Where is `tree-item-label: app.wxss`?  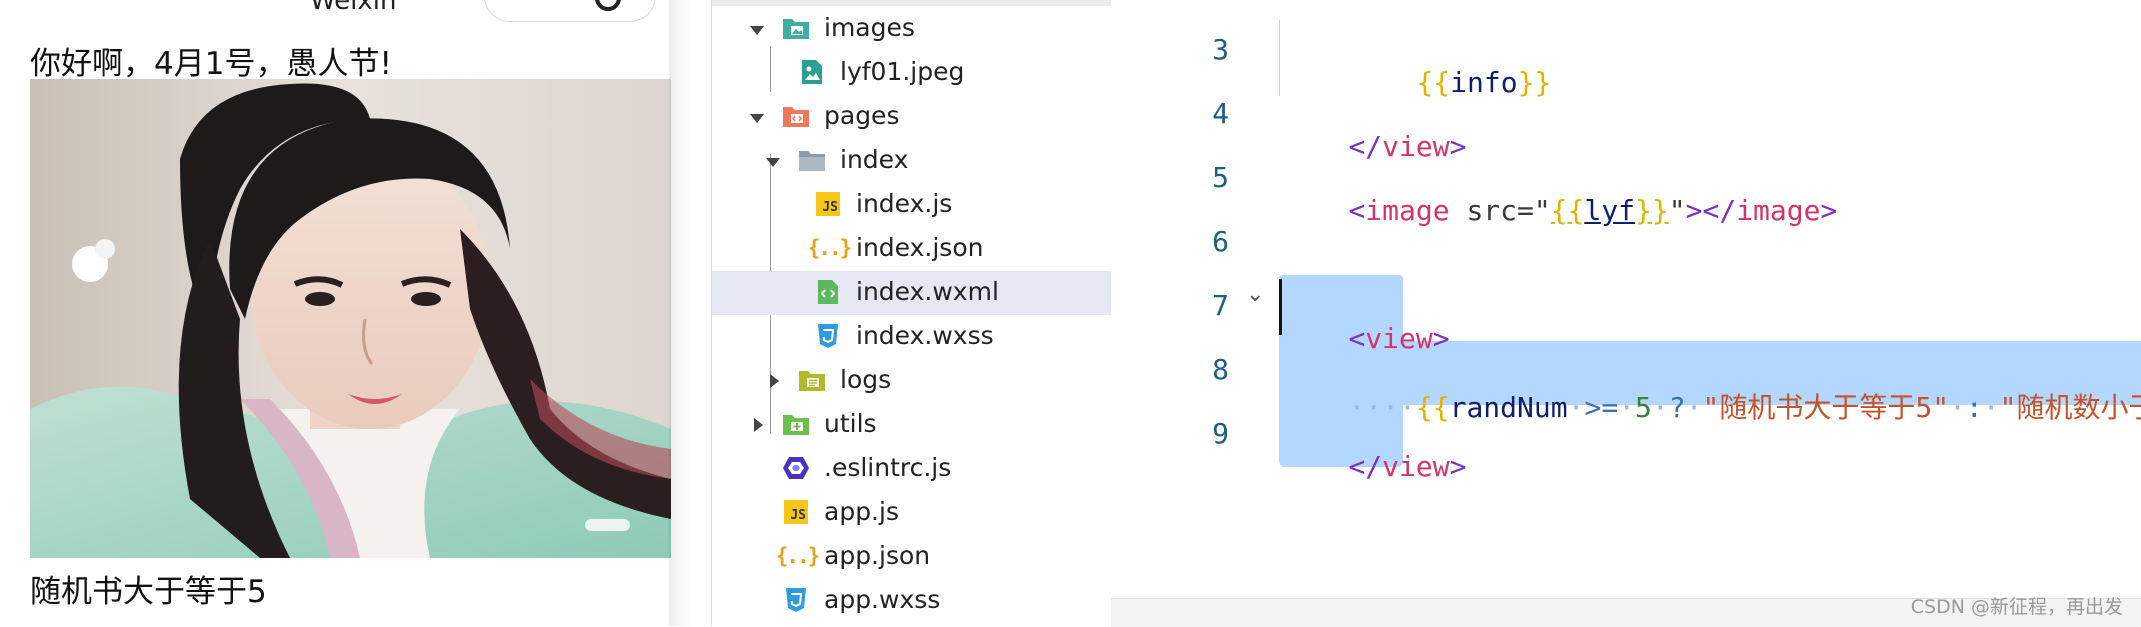 tree-item-label: app.wxss is located at coordinates (882, 599).